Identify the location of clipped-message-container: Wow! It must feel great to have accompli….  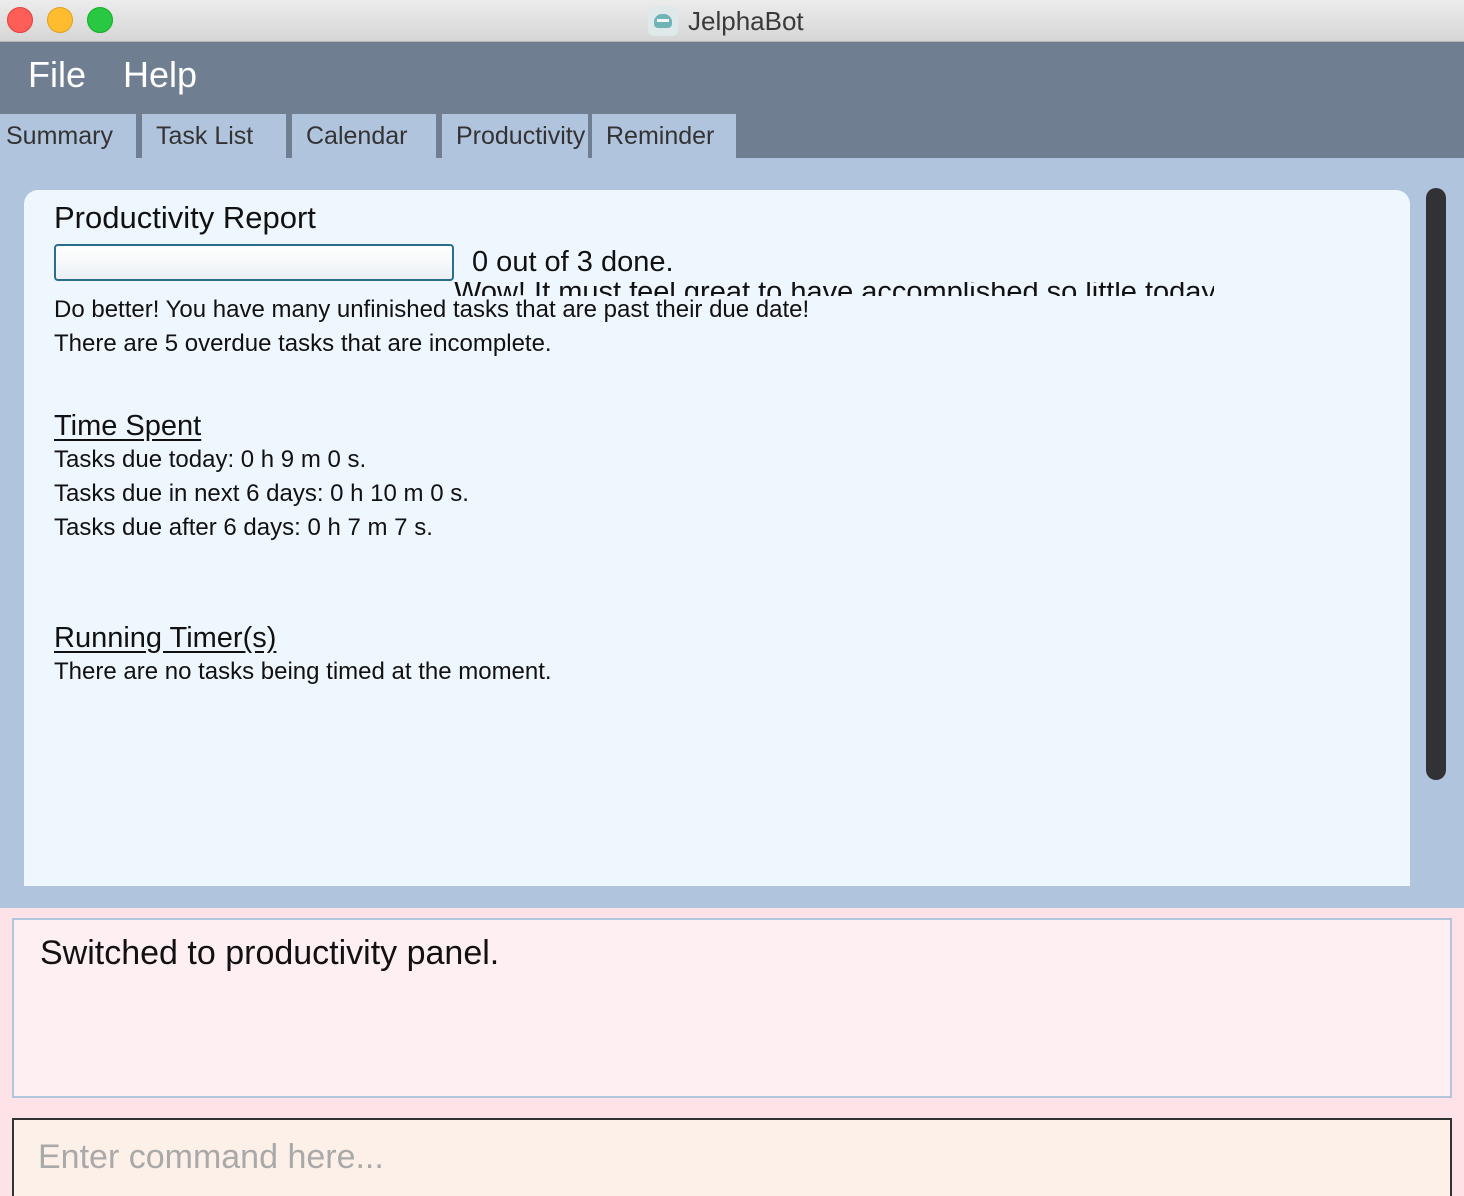
(834, 289).